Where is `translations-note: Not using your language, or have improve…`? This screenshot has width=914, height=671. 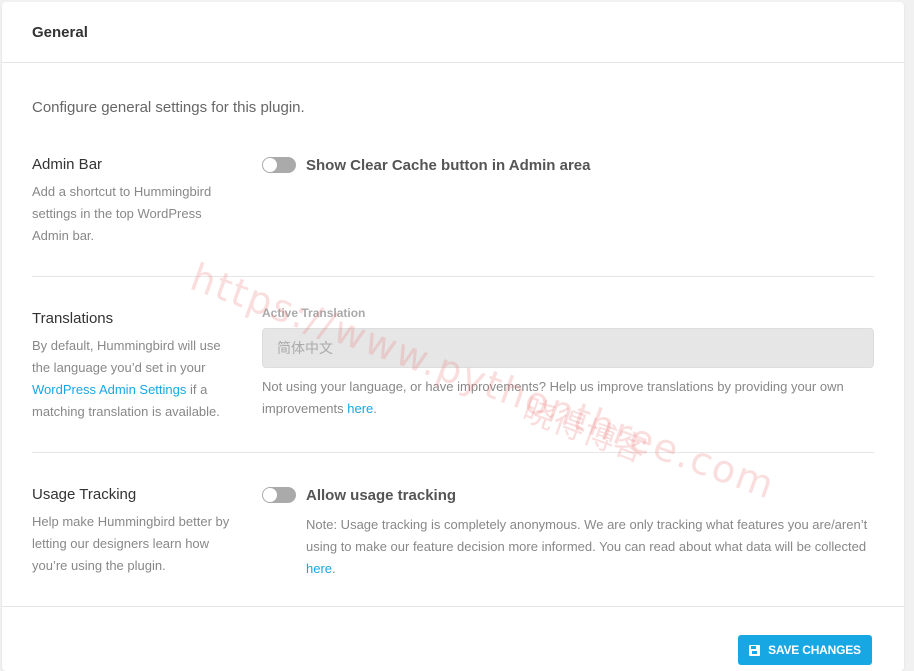
translations-note: Not using your language, or have improve… is located at coordinates (568, 398).